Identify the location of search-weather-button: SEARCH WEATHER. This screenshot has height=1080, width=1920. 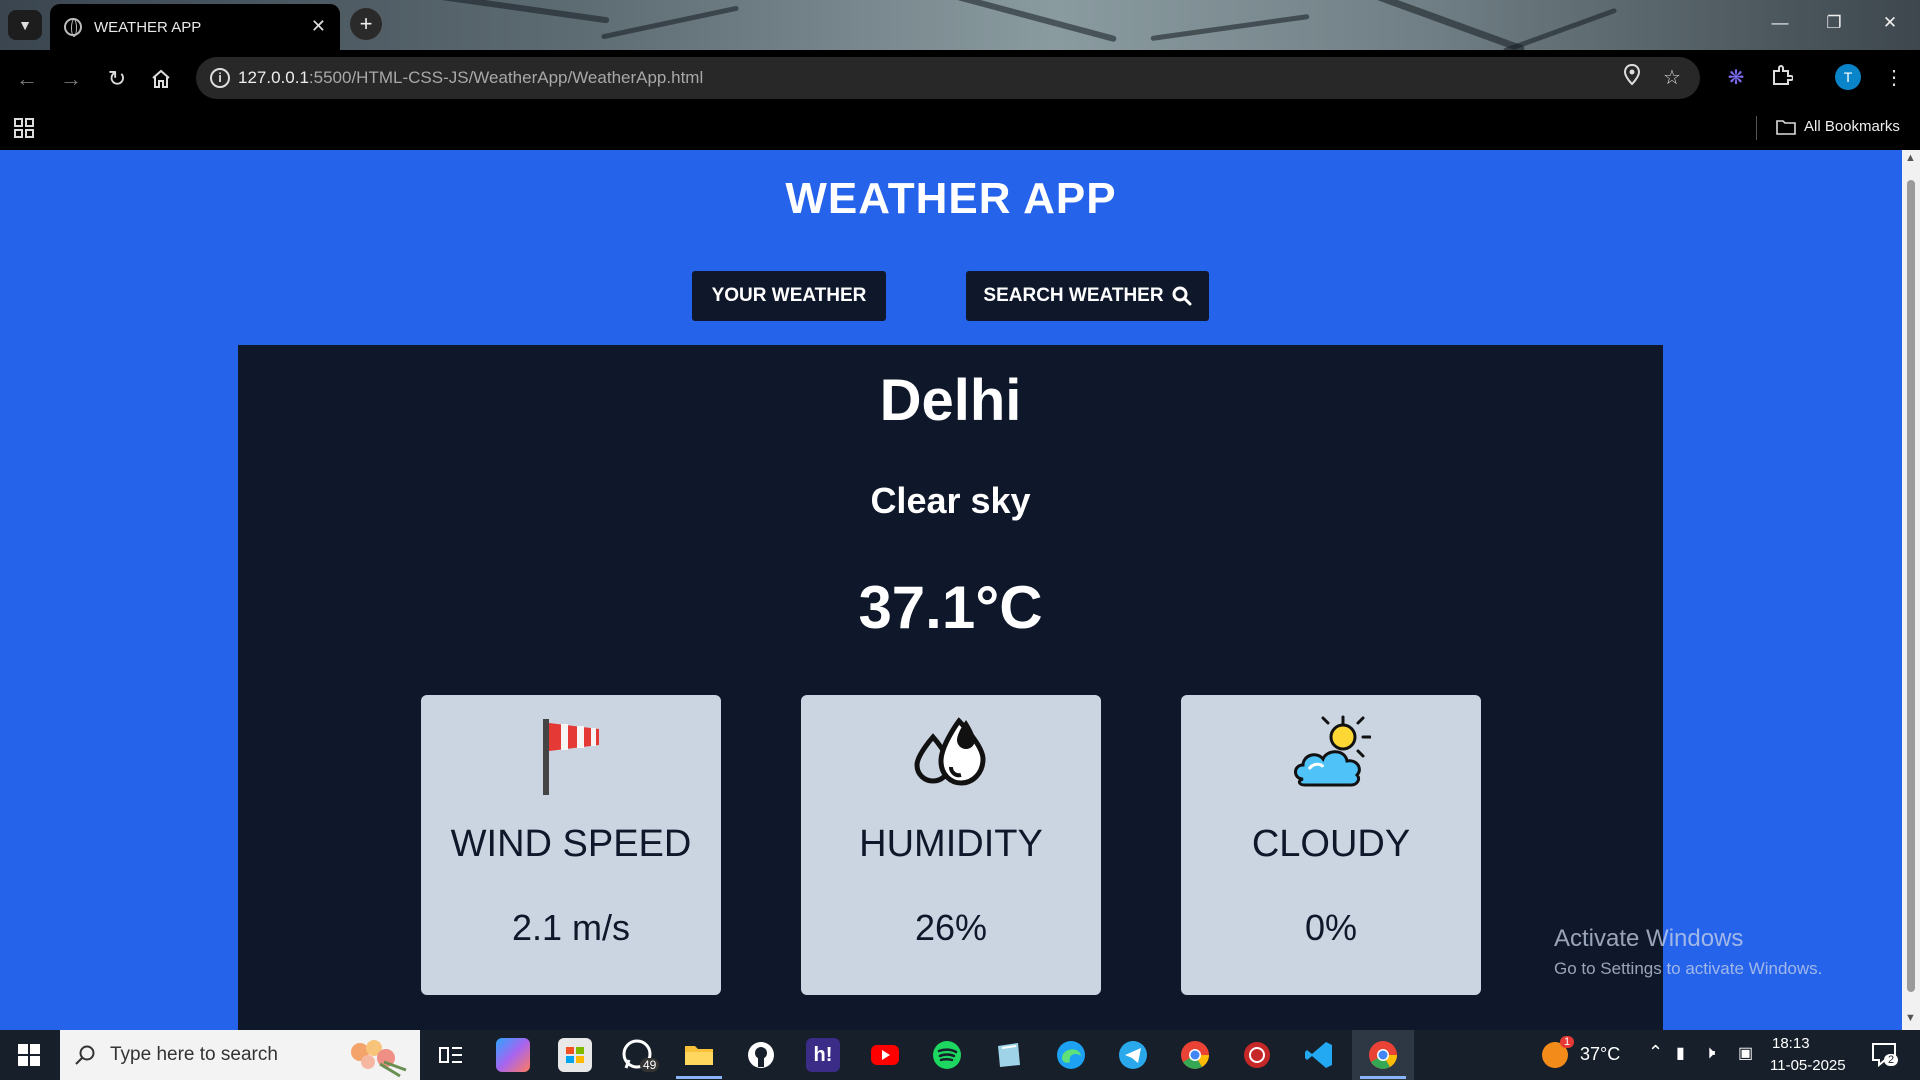
(1087, 296).